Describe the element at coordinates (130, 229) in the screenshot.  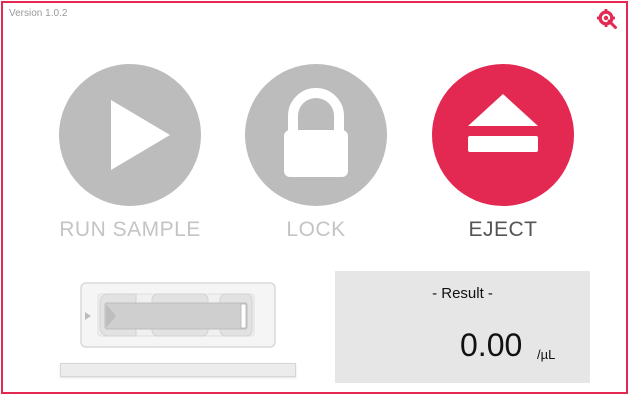
I see `run-sample-label: RUN SAMPLE` at that location.